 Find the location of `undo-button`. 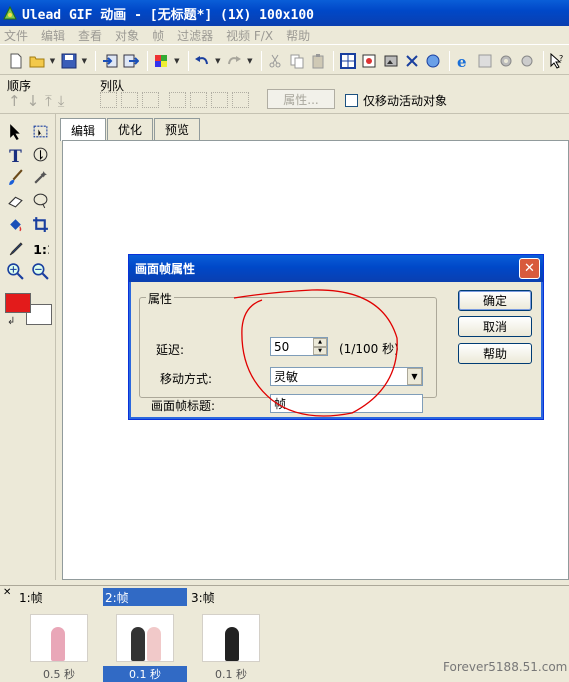

undo-button is located at coordinates (202, 61).